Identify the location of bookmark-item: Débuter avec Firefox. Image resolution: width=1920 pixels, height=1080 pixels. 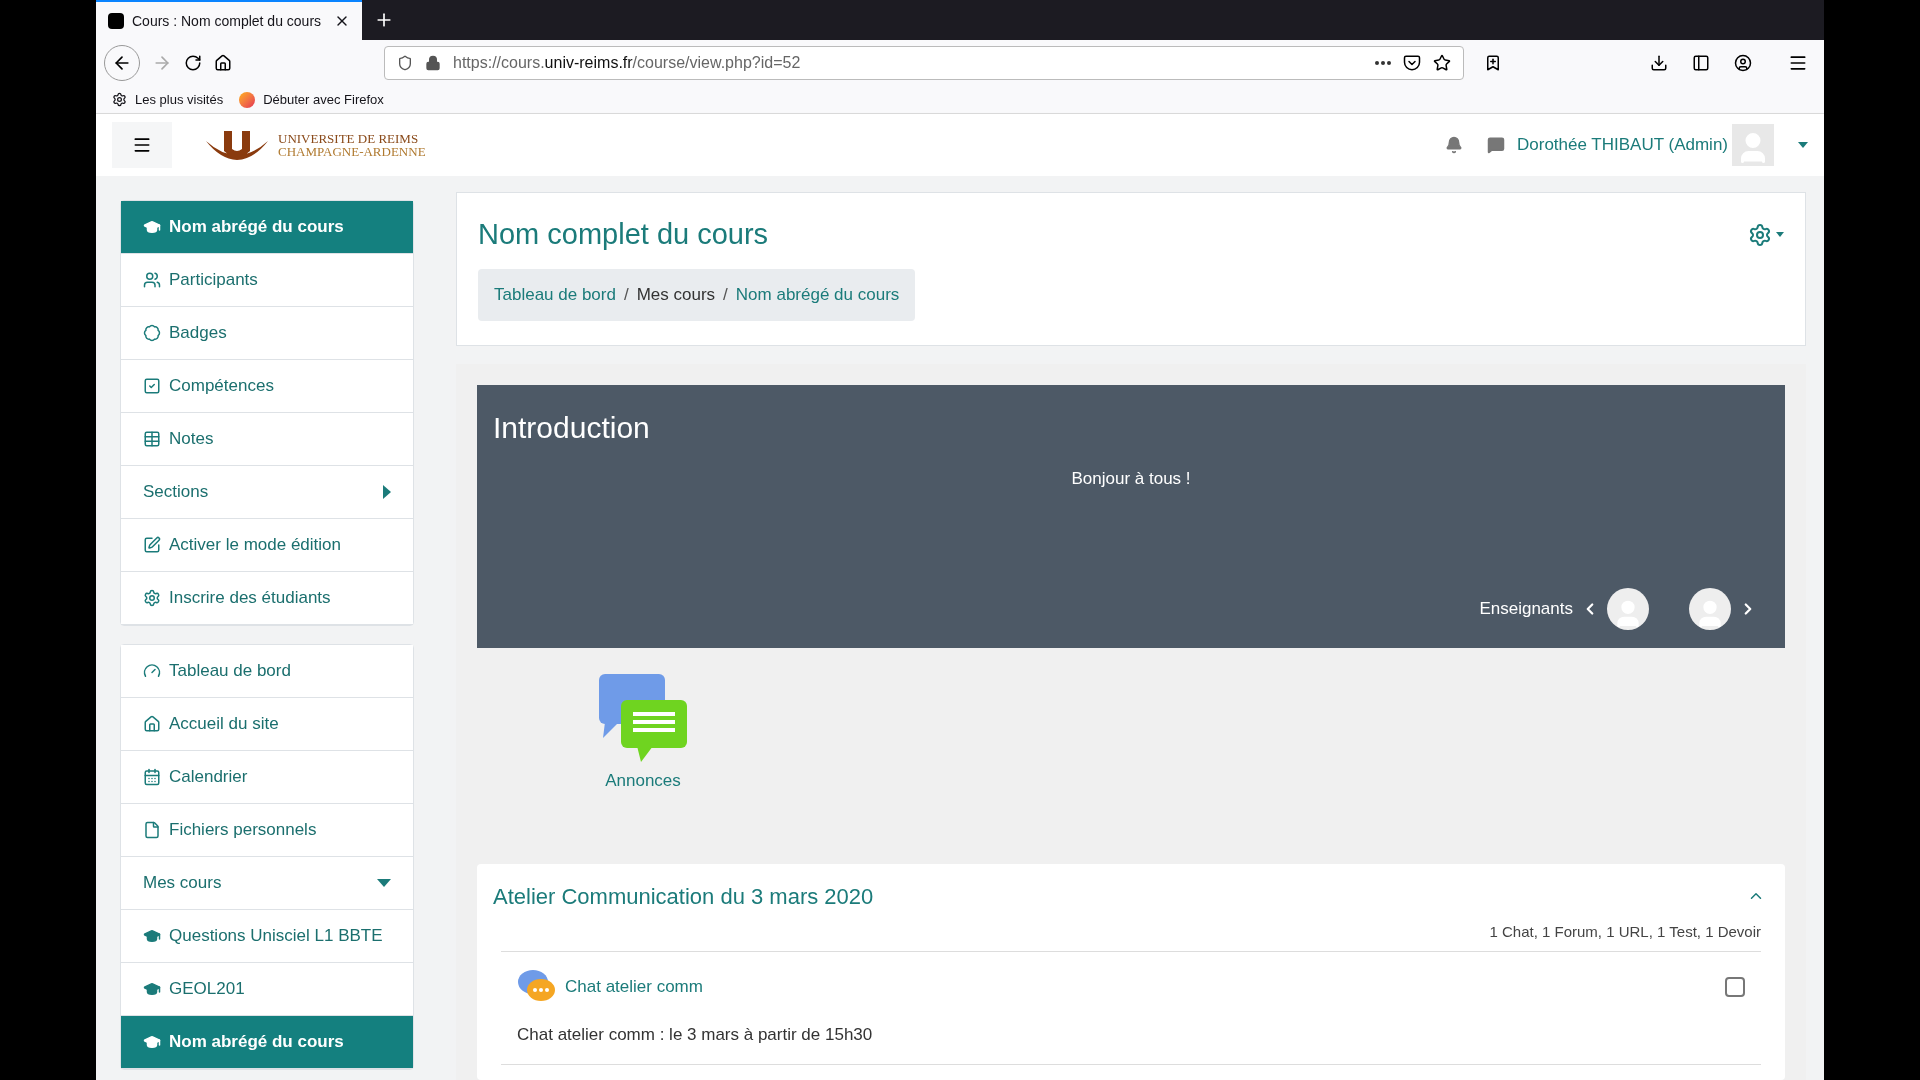
(311, 99).